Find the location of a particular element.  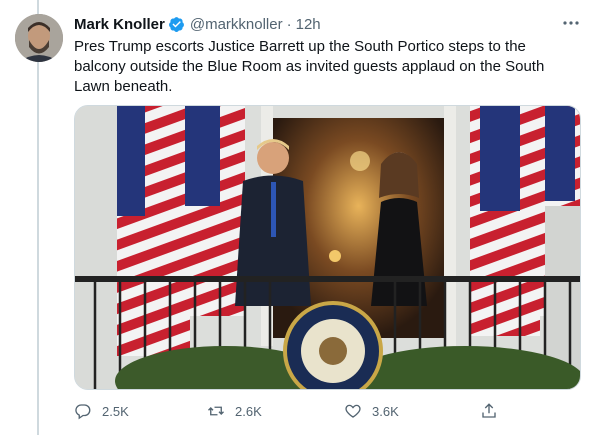

avatar-image is located at coordinates (39, 38).